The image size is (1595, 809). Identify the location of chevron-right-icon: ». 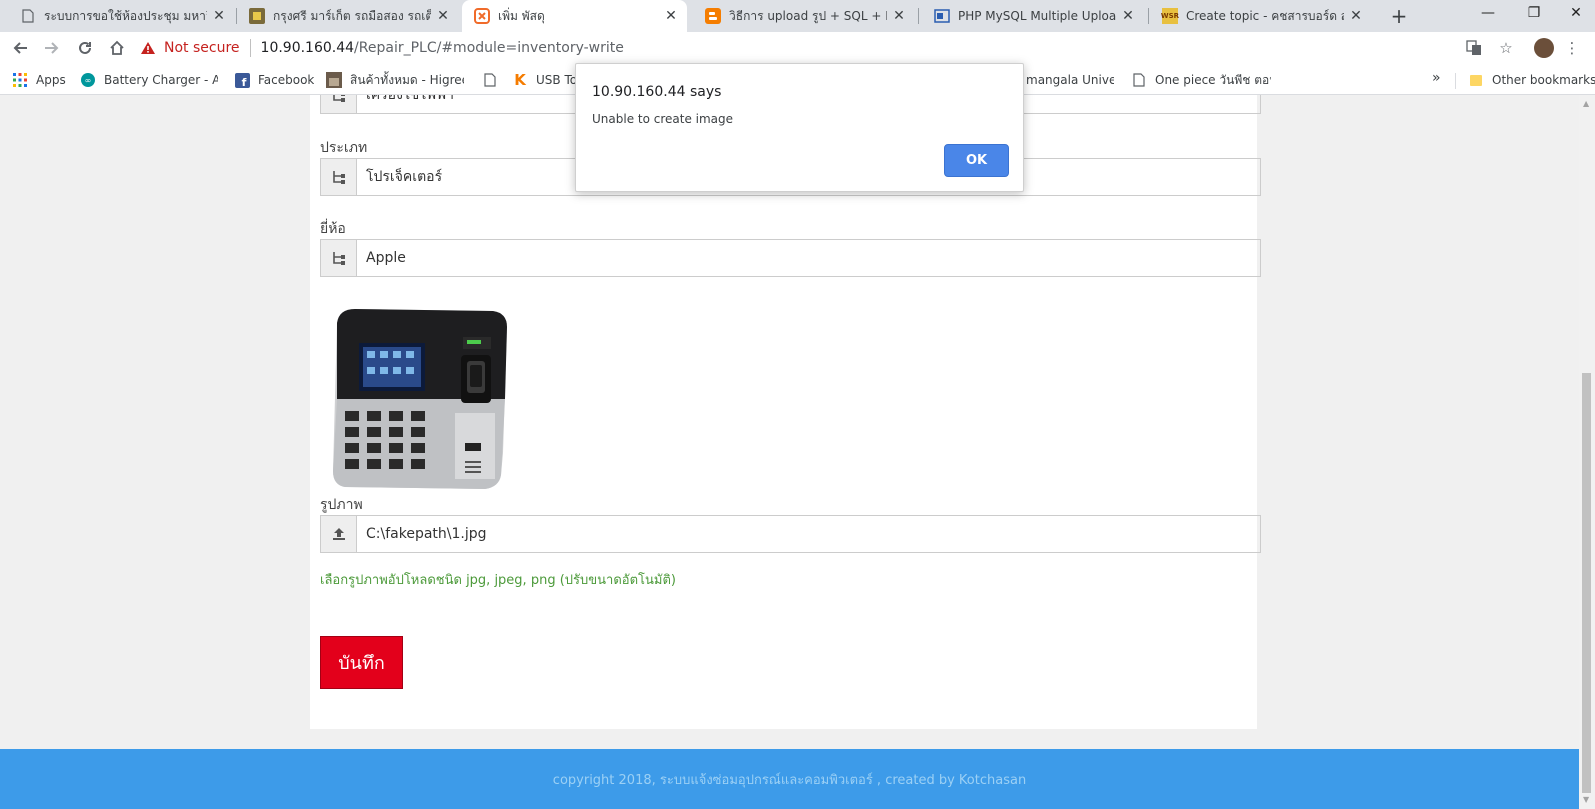
(1436, 78).